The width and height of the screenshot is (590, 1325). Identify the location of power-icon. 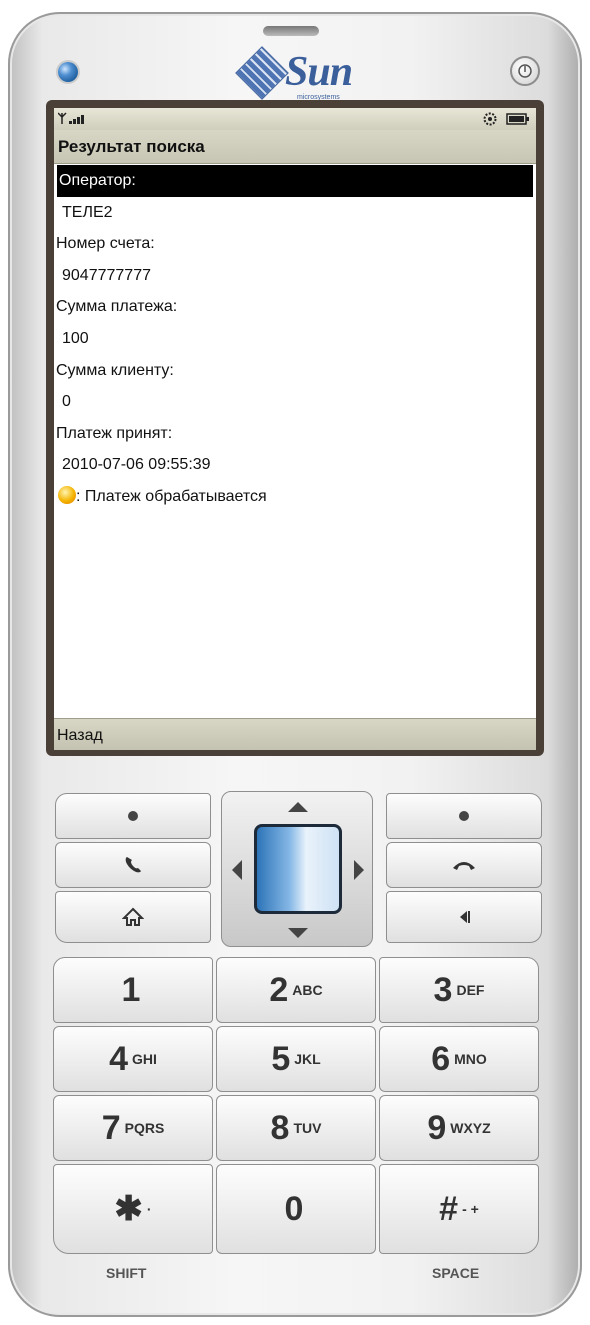
(525, 71).